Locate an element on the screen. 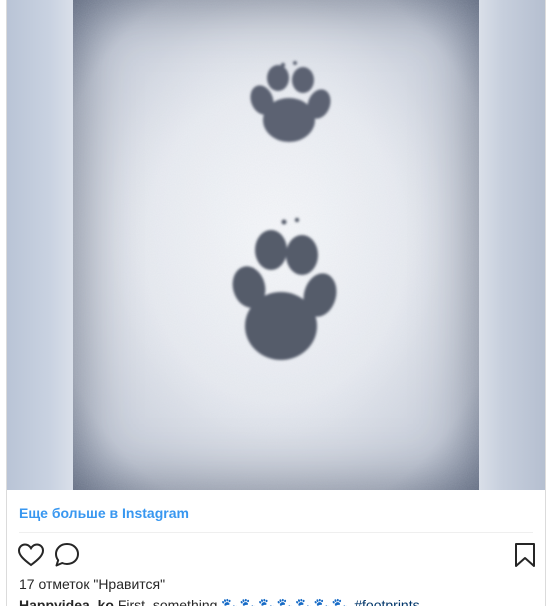 The height and width of the screenshot is (606, 551). save-button is located at coordinates (525, 555).